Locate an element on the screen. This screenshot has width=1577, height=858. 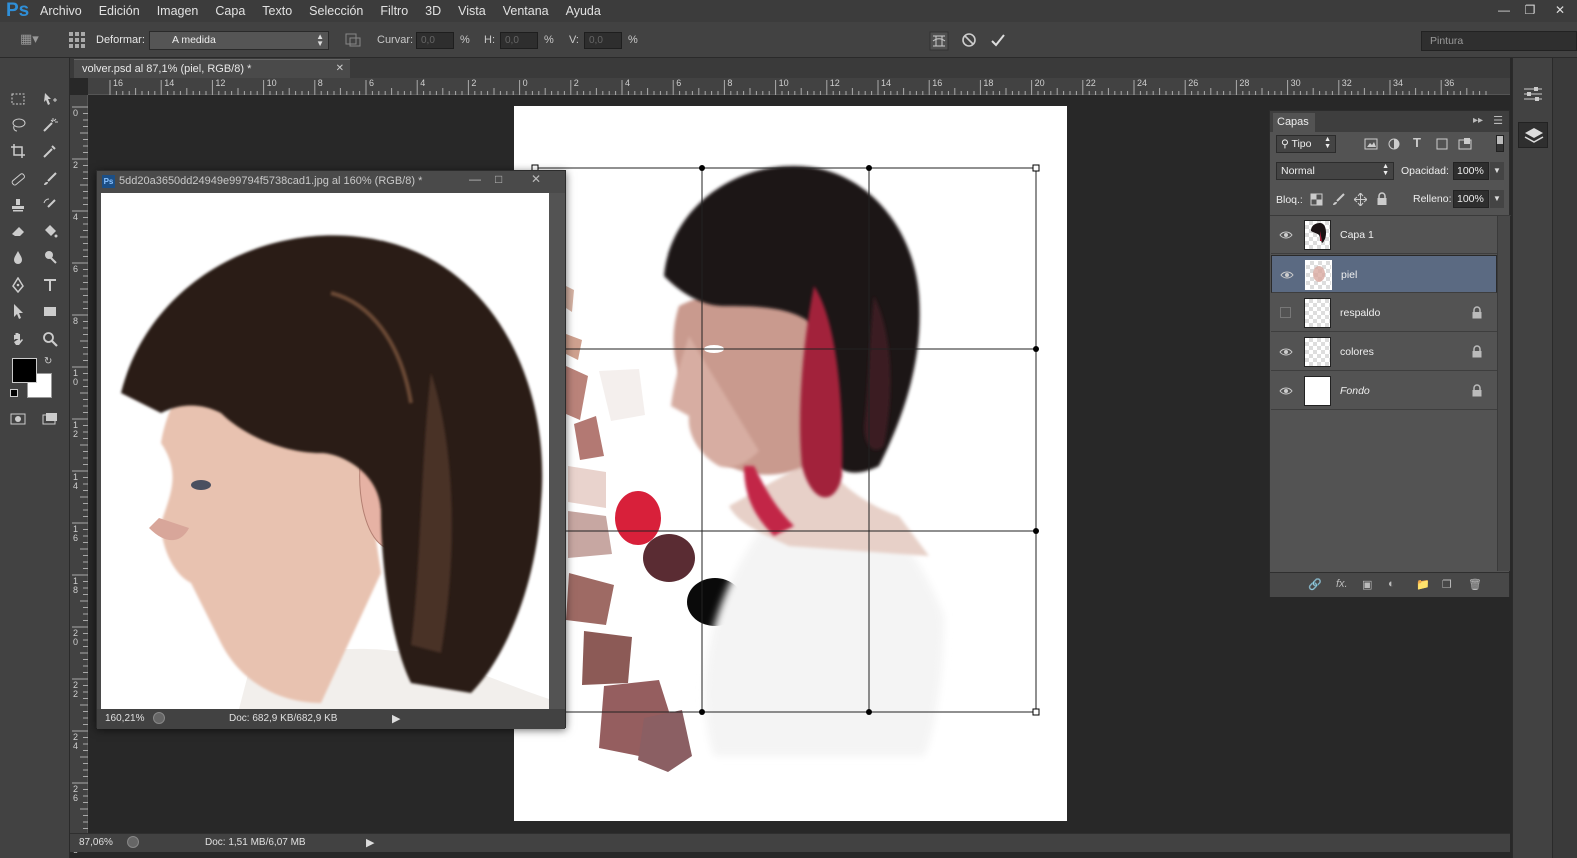
bend-field: 0,0 is located at coordinates (435, 40).